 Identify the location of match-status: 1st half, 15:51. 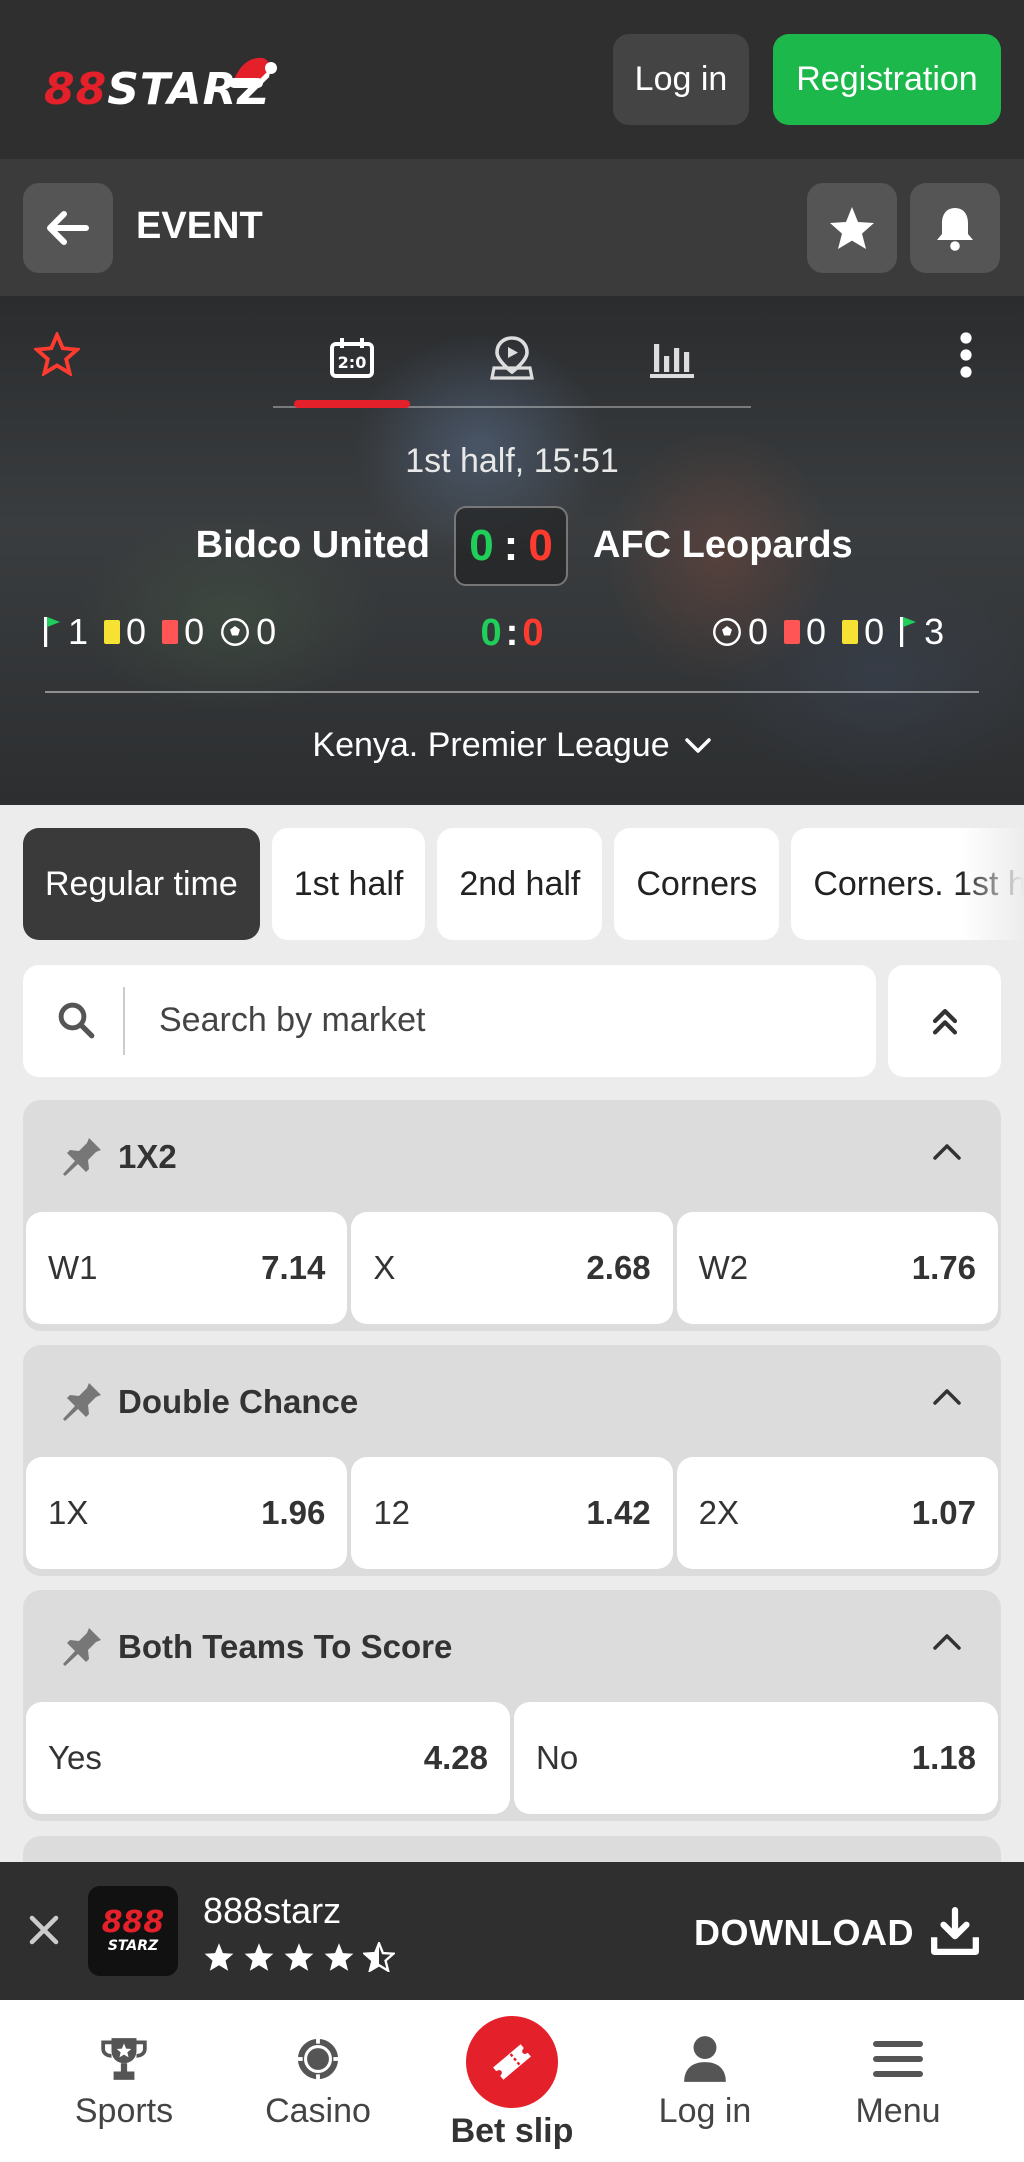
(512, 461).